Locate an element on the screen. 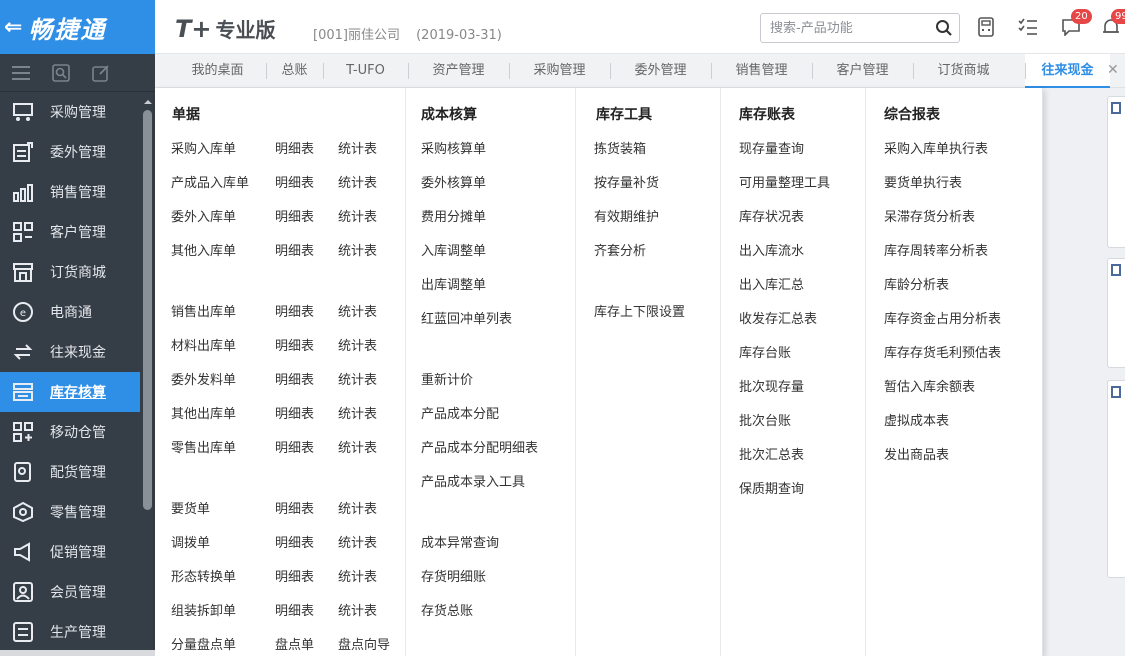  menu-list-icon is located at coordinates (21, 73).